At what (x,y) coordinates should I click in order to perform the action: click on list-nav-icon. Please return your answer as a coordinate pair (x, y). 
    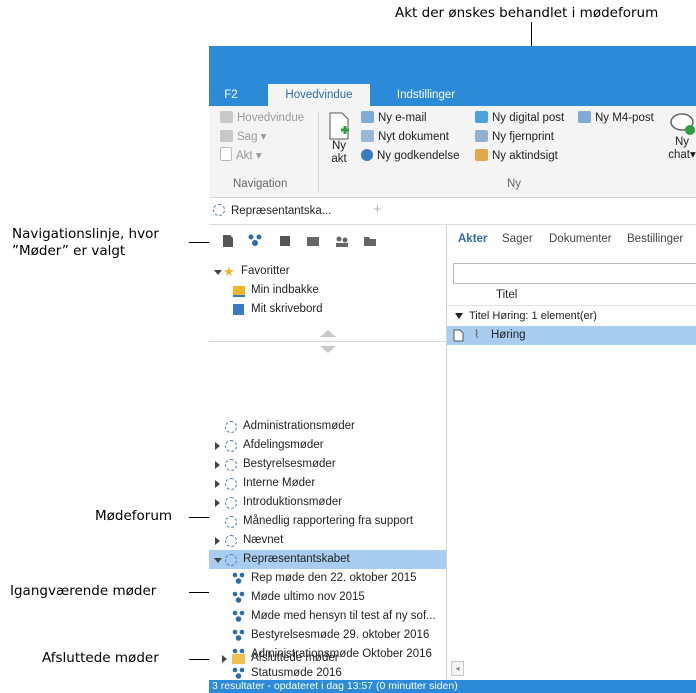
    Looking at the image, I should click on (285, 241).